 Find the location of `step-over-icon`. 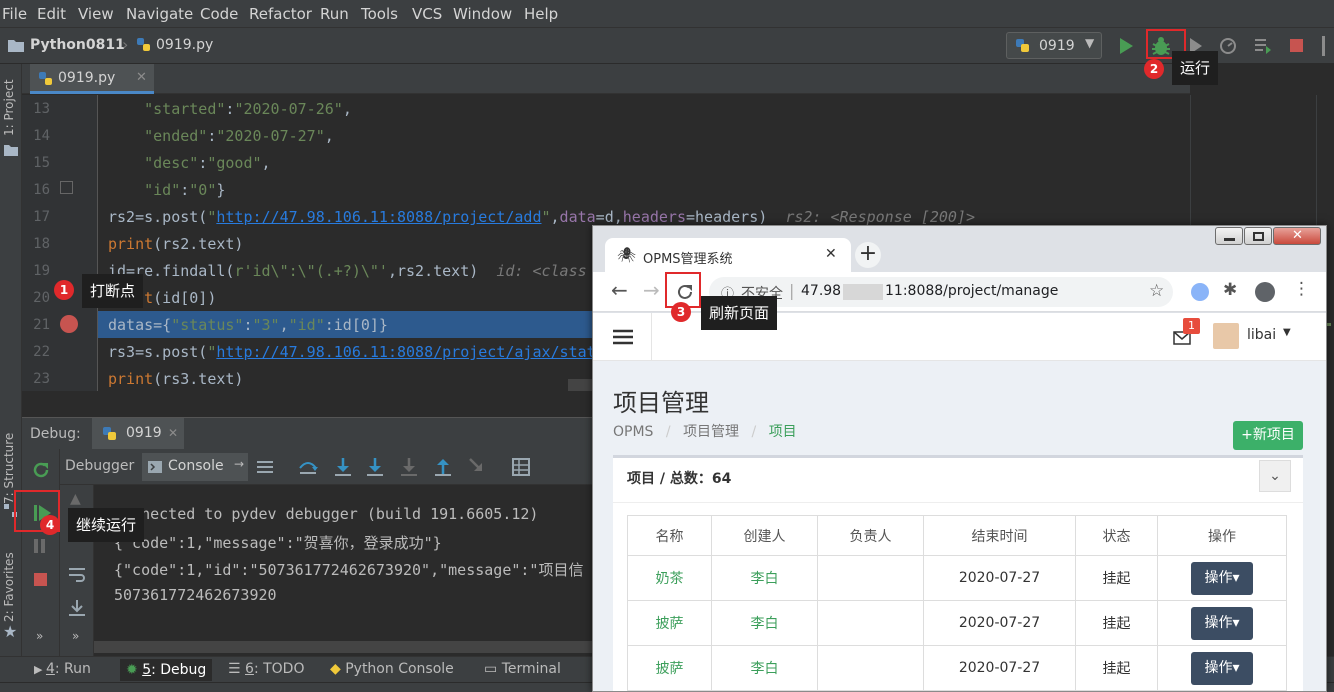

step-over-icon is located at coordinates (308, 467).